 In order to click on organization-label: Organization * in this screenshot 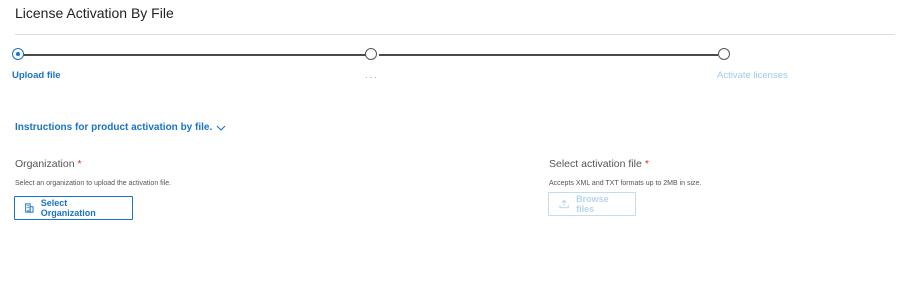, I will do `click(48, 164)`.